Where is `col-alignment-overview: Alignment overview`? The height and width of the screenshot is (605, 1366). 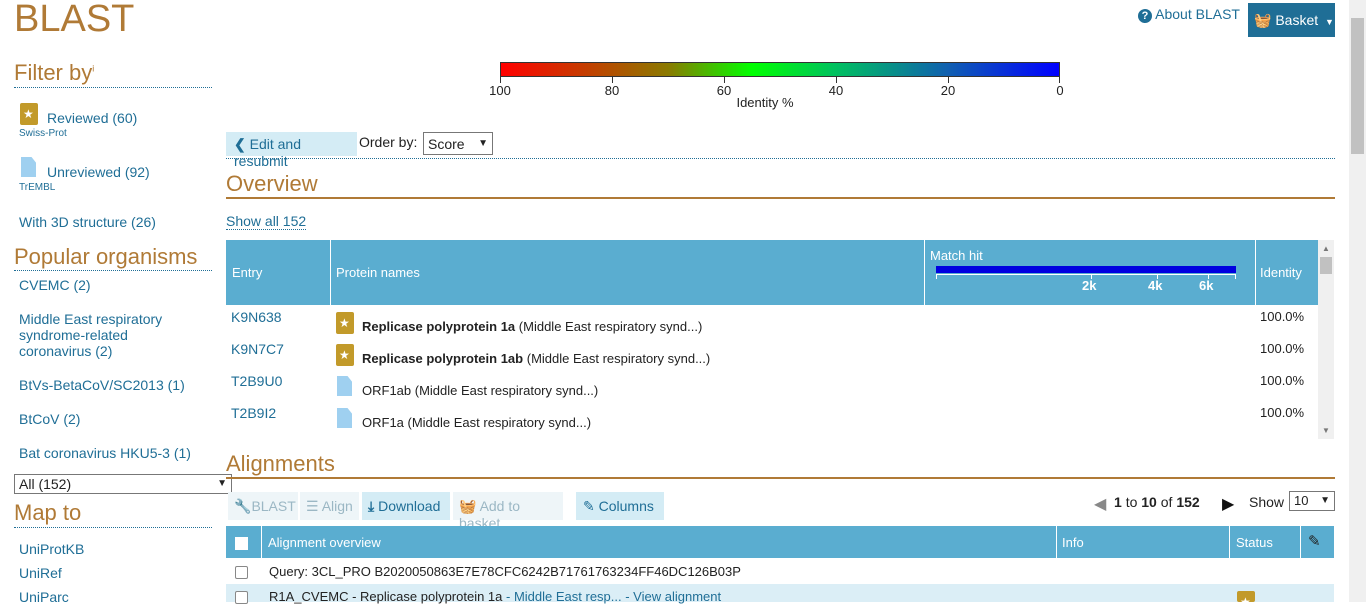
col-alignment-overview: Alignment overview is located at coordinates (324, 542).